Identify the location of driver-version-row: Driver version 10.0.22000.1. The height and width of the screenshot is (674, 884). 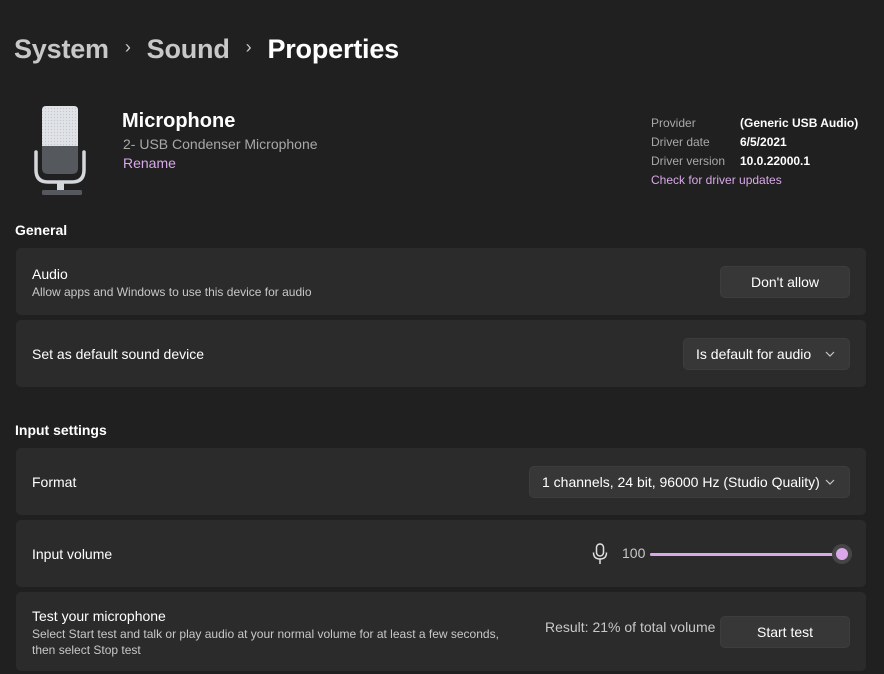
(754, 160).